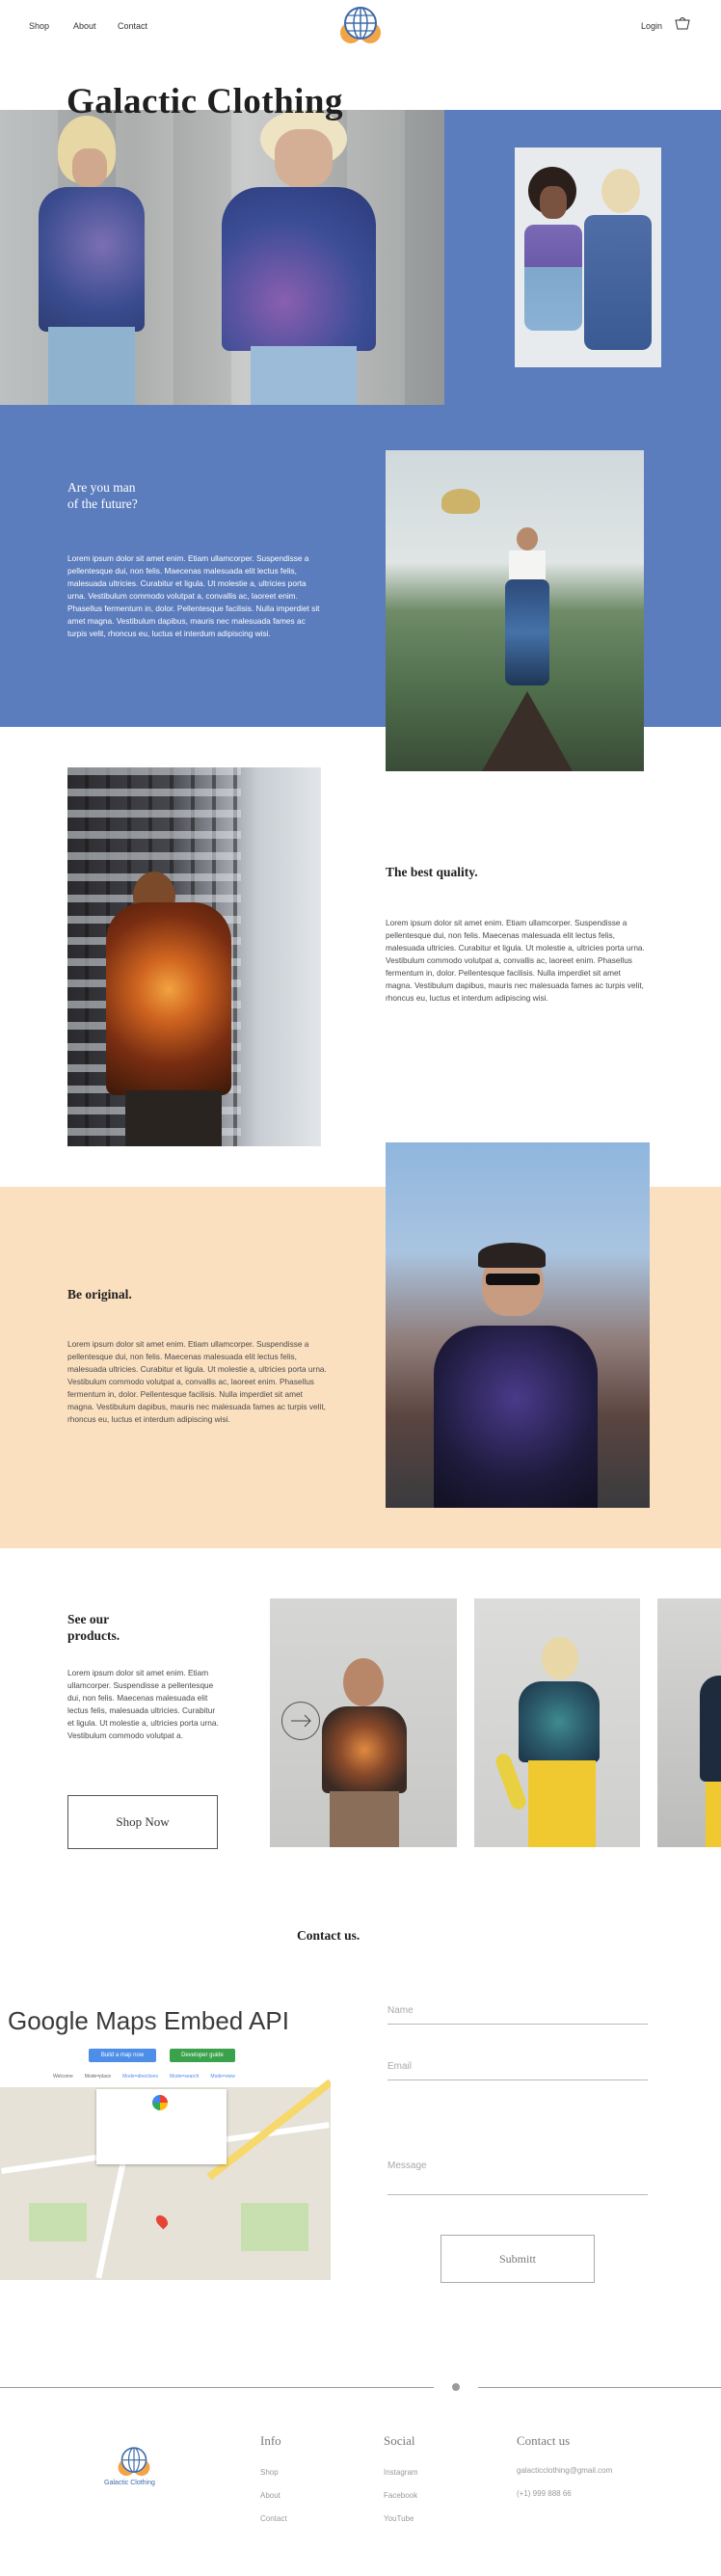  I want to click on footer-social-title: Social, so click(399, 2441).